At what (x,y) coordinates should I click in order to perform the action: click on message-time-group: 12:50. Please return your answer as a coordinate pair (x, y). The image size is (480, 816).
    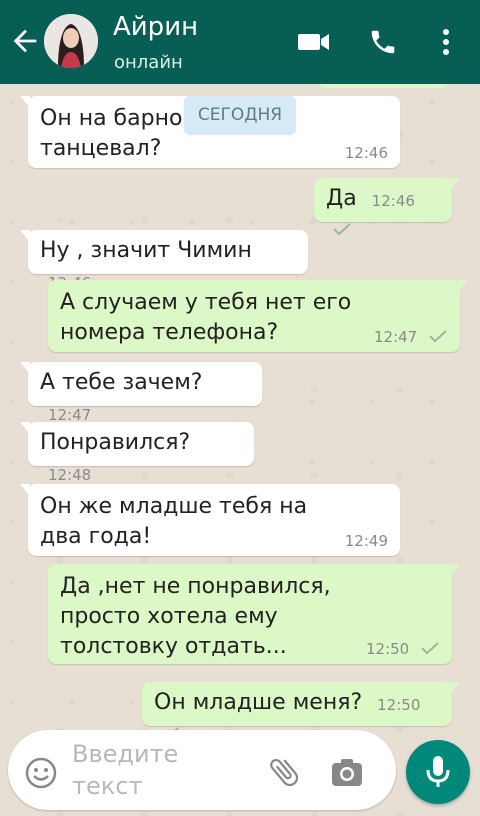
    Looking at the image, I should click on (403, 649).